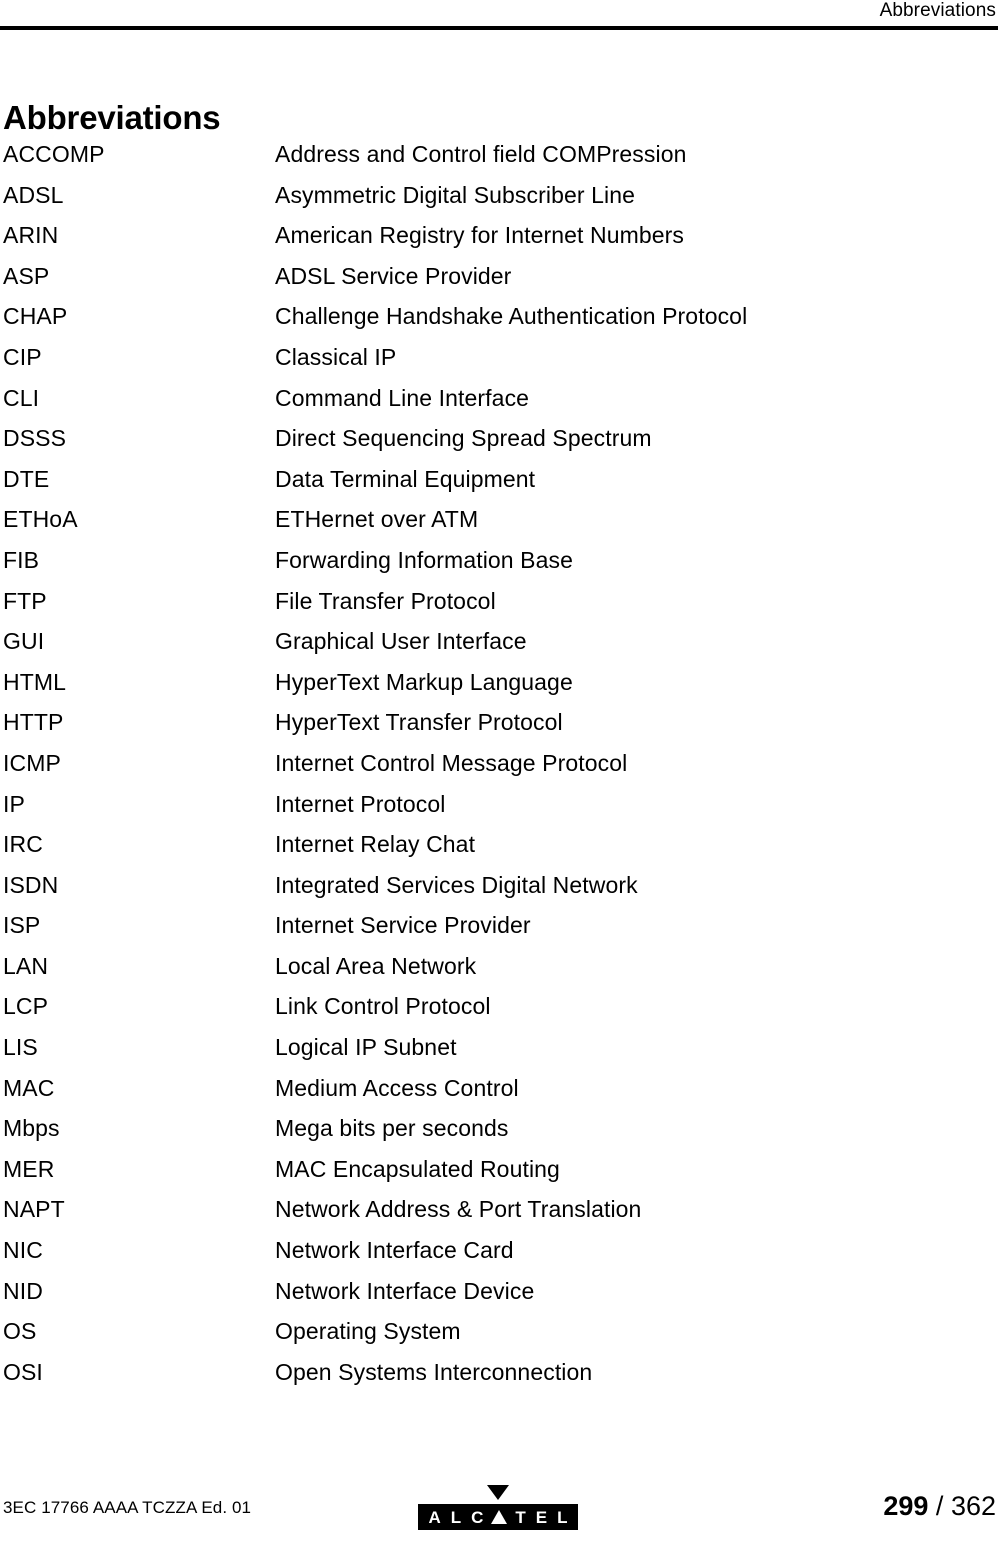  I want to click on abbreviation-term: CHAP, so click(35, 316).